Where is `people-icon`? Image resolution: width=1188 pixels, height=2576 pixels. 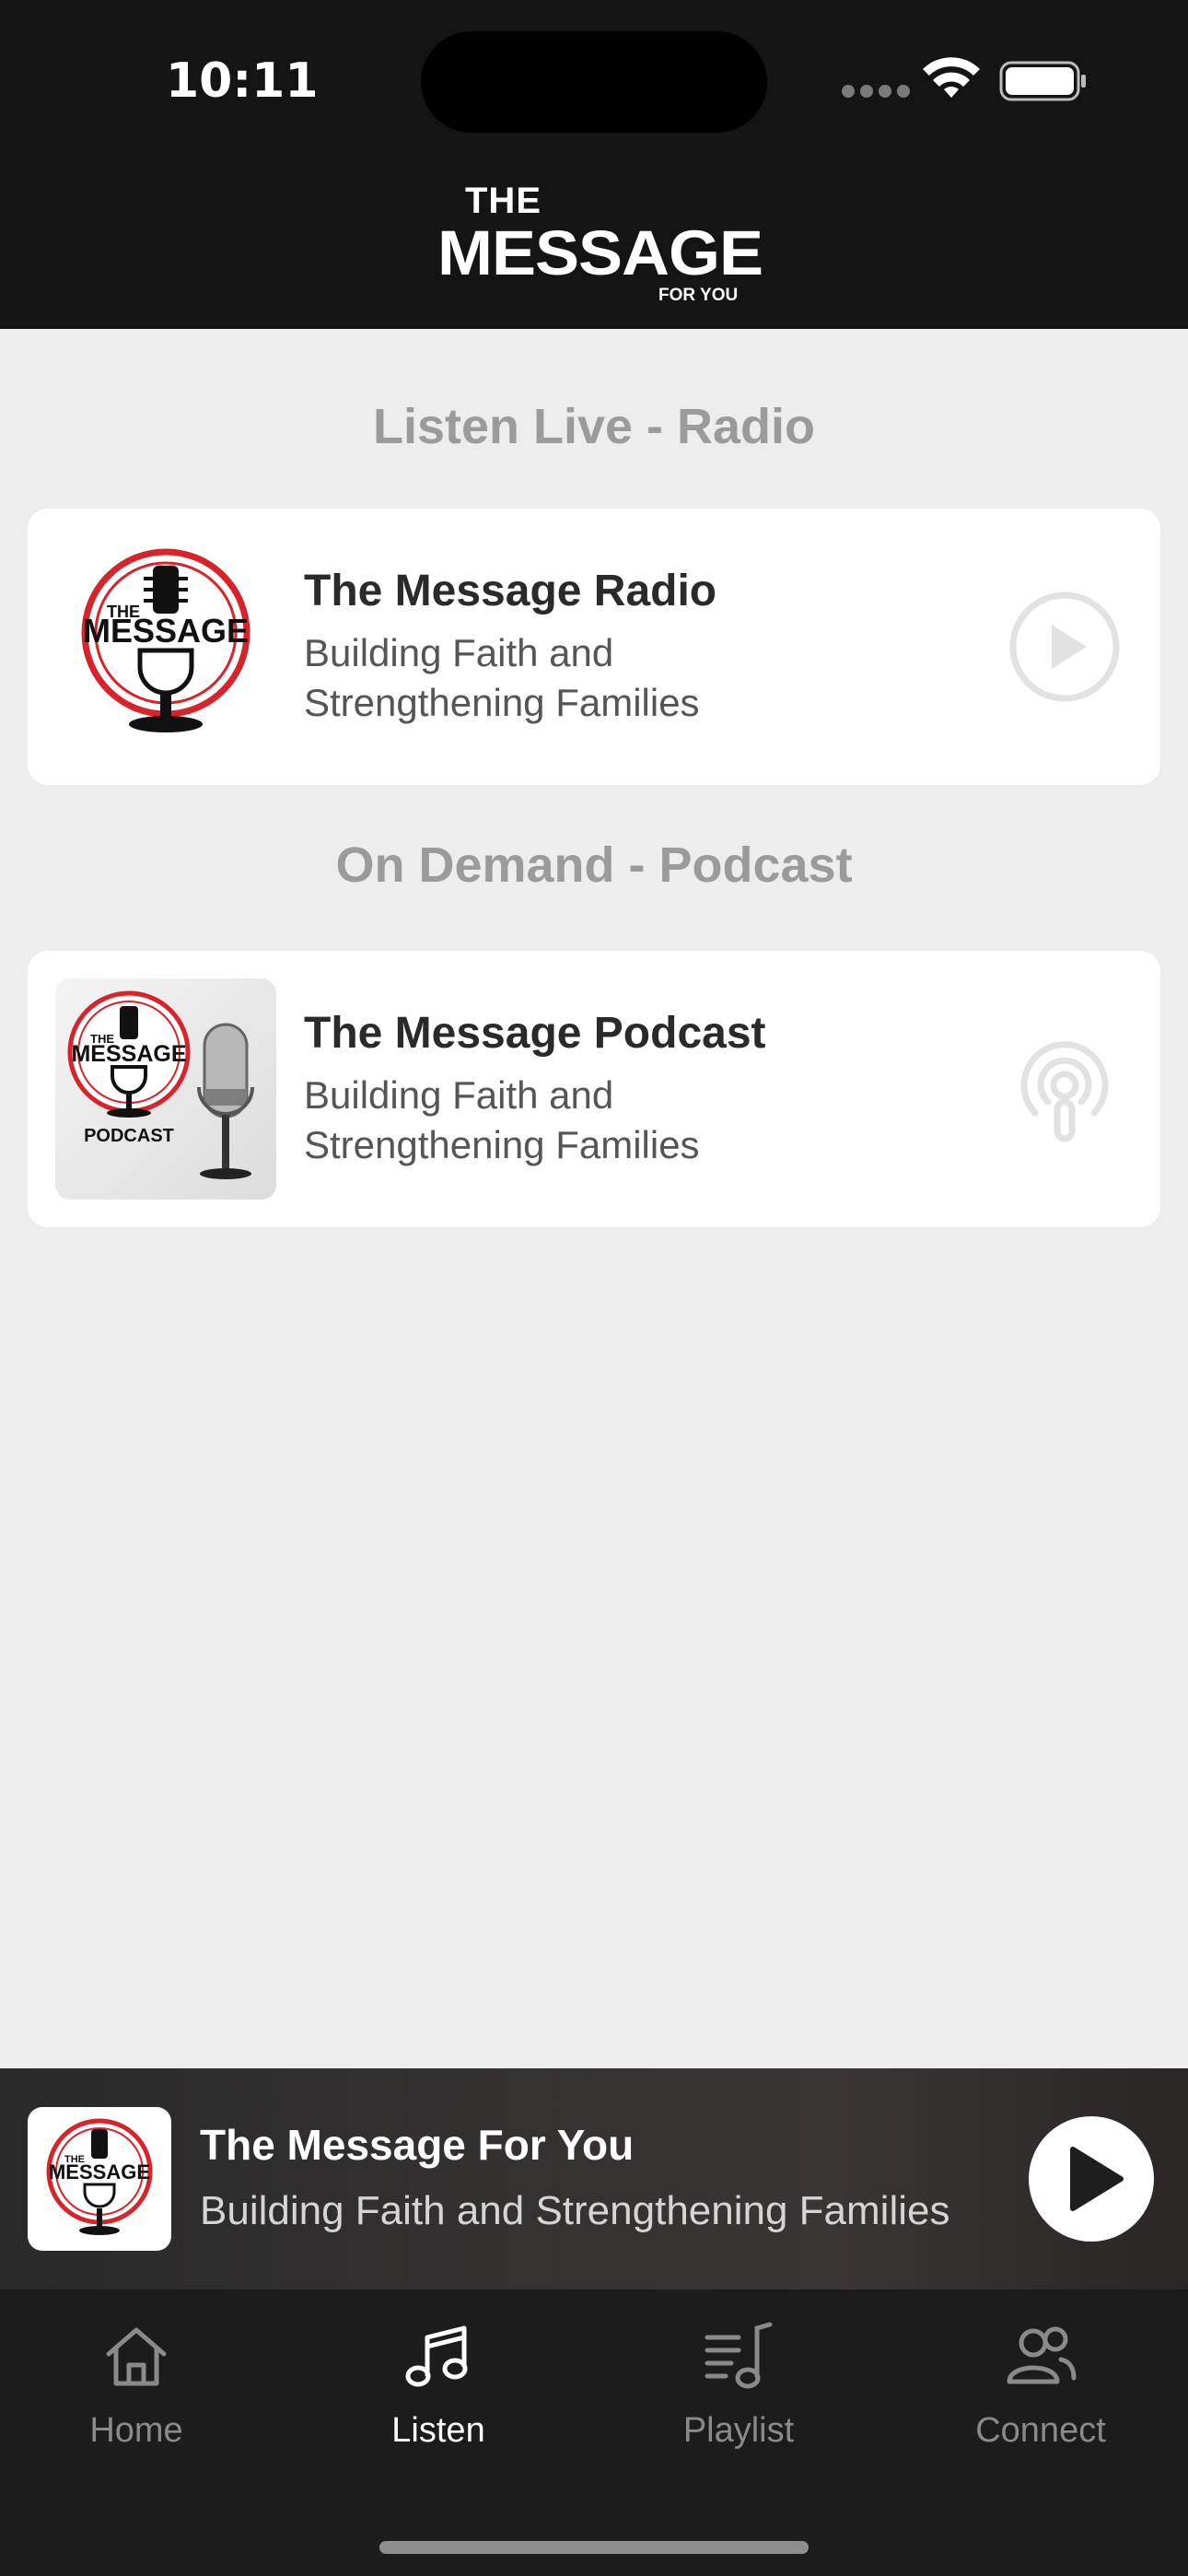
people-icon is located at coordinates (1042, 2355).